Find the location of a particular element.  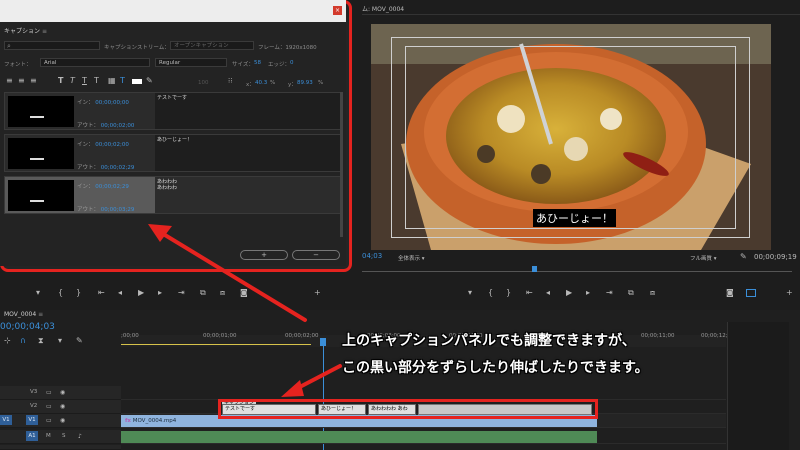

arrows-overlay is located at coordinates (245, 310).